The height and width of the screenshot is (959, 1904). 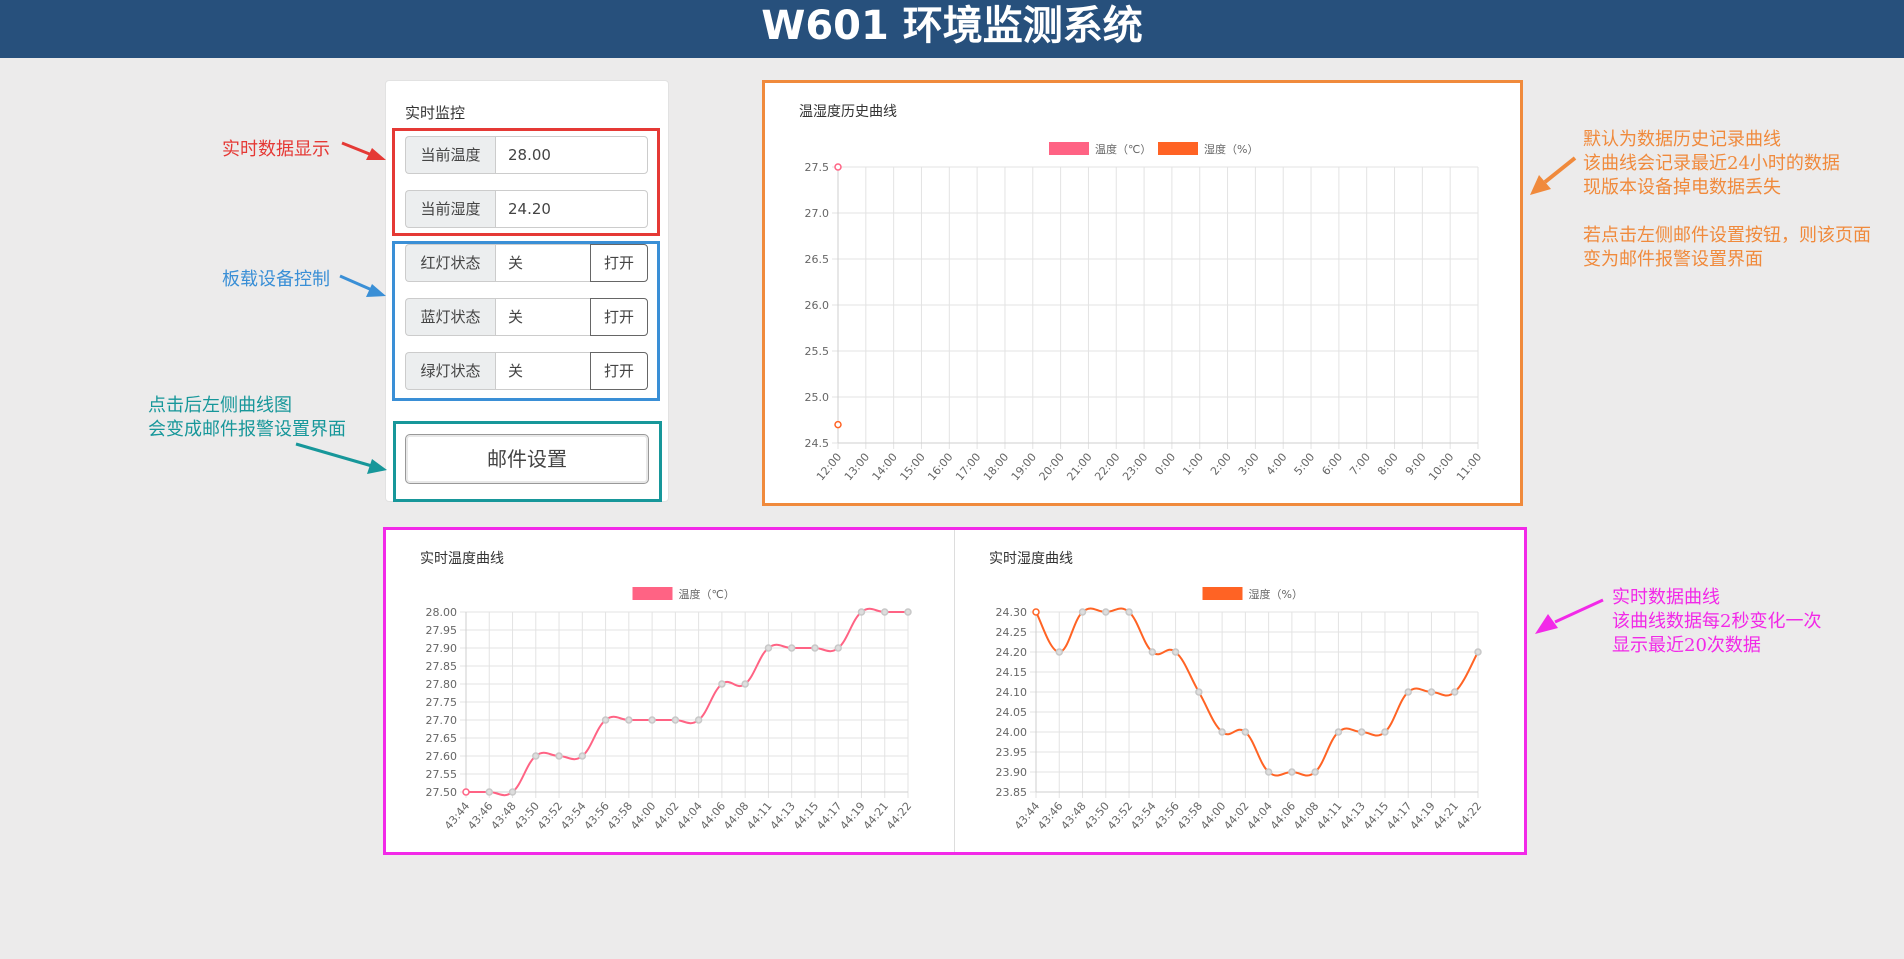 What do you see at coordinates (1012, 772) in the screenshot?
I see `y-tick-label: 23.90` at bounding box center [1012, 772].